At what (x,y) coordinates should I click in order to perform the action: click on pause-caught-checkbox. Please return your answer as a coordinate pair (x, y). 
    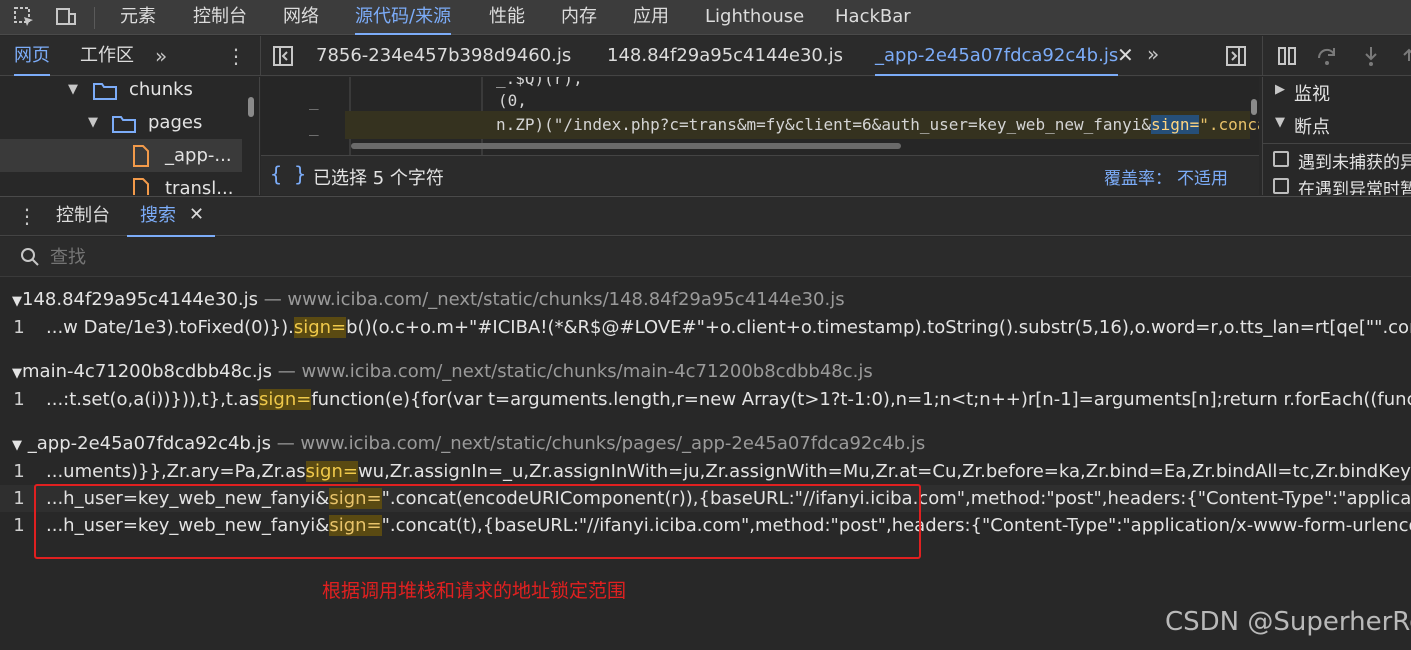
    Looking at the image, I should click on (1281, 186).